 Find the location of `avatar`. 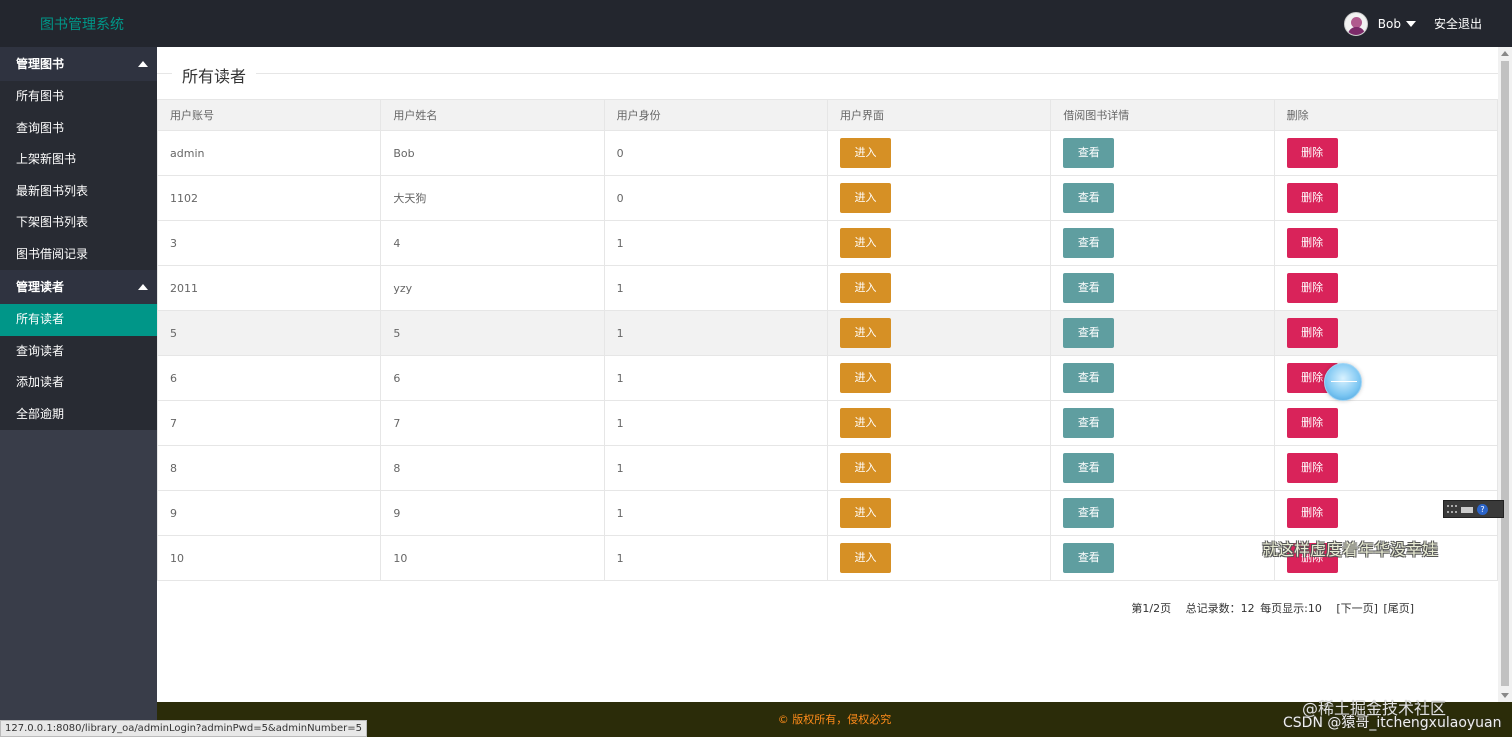

avatar is located at coordinates (1355, 23).